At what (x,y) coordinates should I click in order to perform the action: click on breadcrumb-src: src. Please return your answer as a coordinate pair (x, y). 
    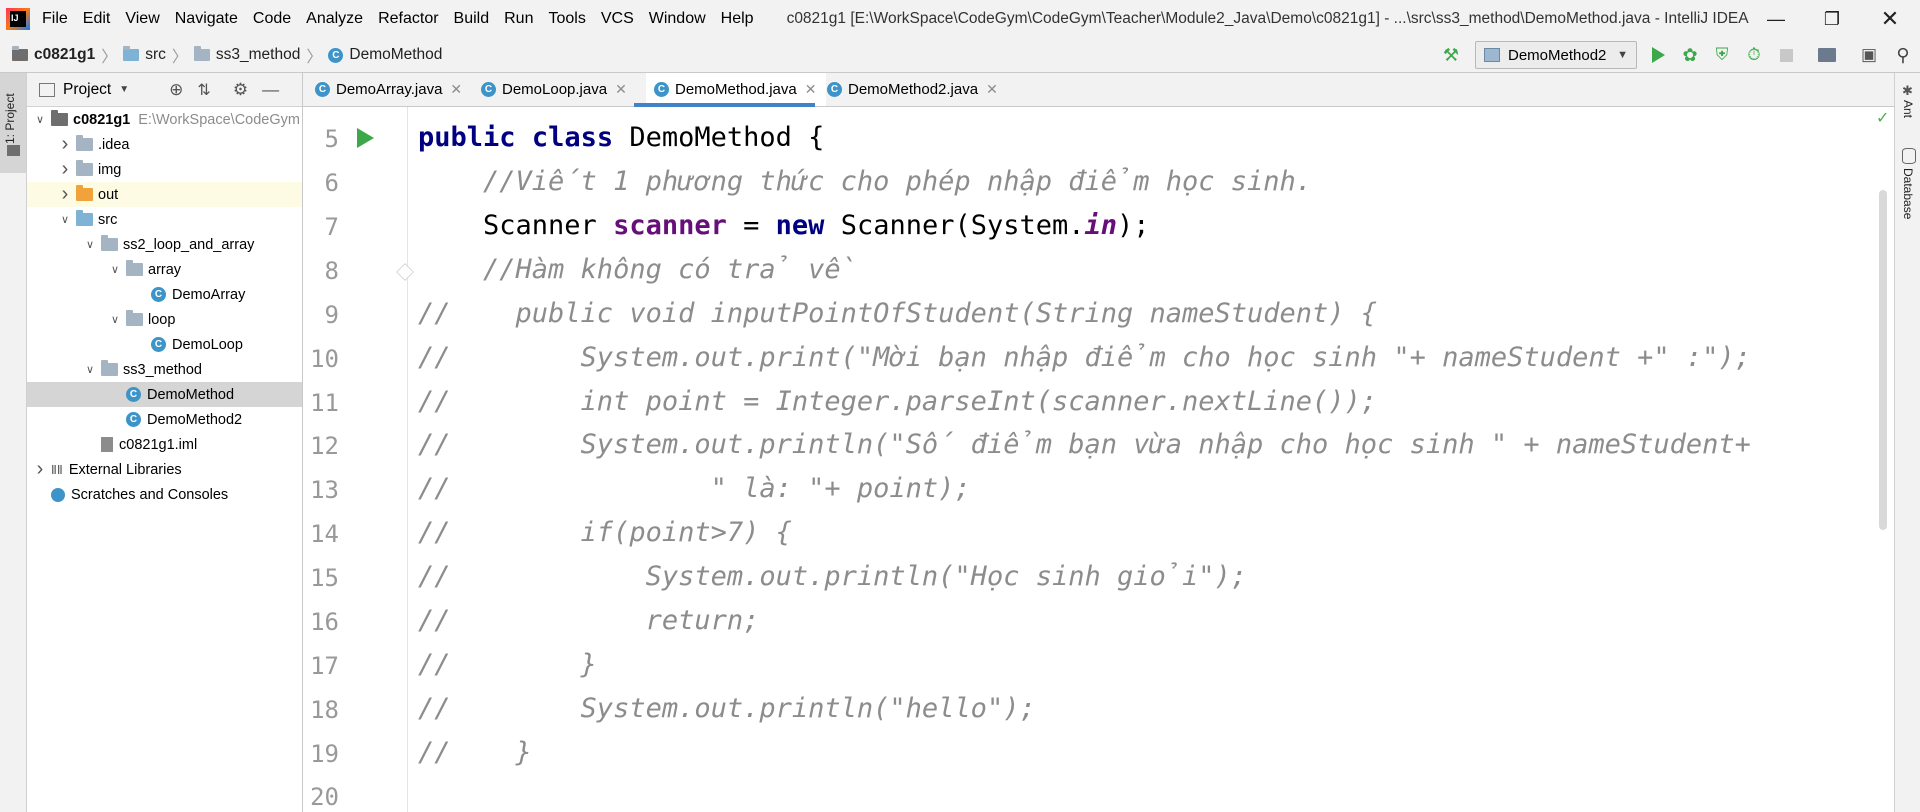
    Looking at the image, I should click on (144, 55).